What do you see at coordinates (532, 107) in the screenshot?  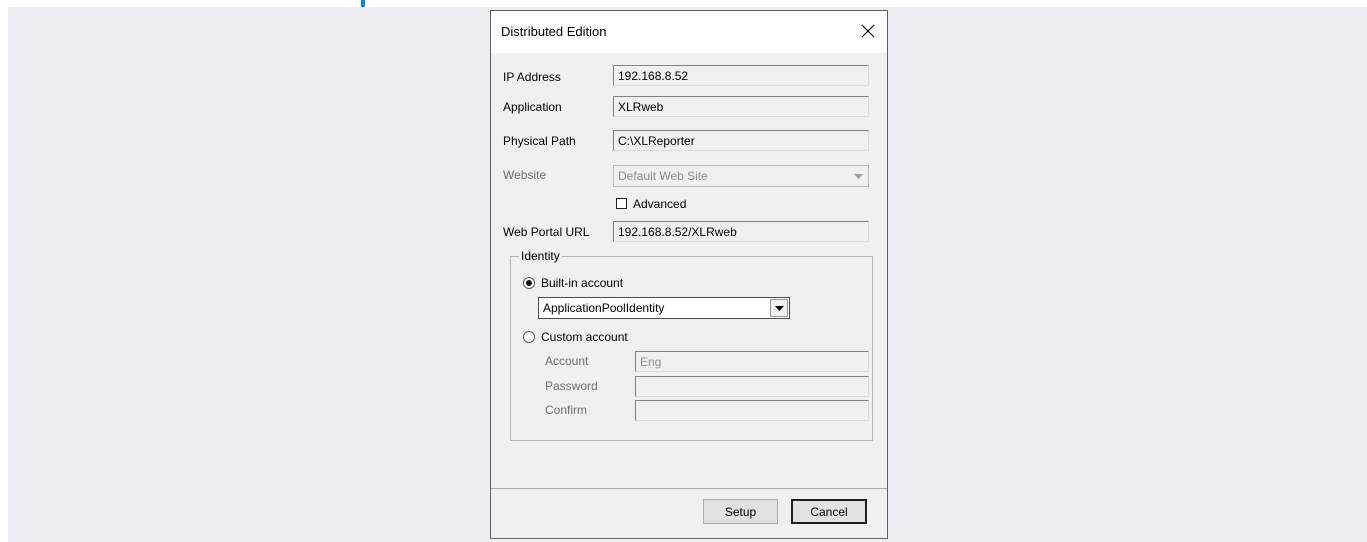 I see `application-label: Application` at bounding box center [532, 107].